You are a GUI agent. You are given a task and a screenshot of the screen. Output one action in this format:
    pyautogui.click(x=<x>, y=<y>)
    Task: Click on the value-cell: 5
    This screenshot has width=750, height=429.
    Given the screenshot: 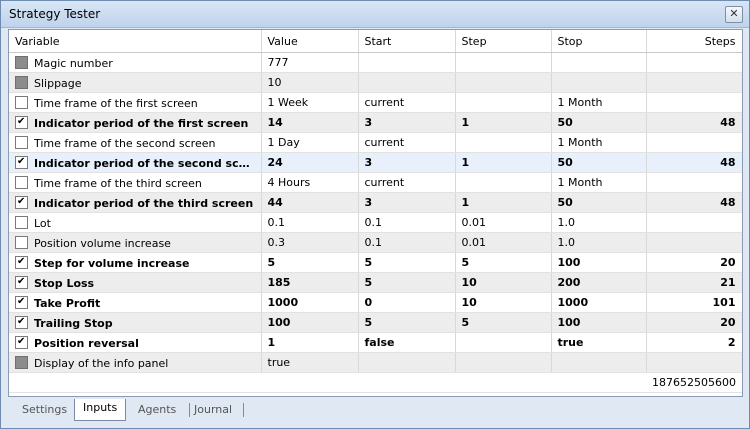 What is the action you would take?
    pyautogui.click(x=310, y=262)
    